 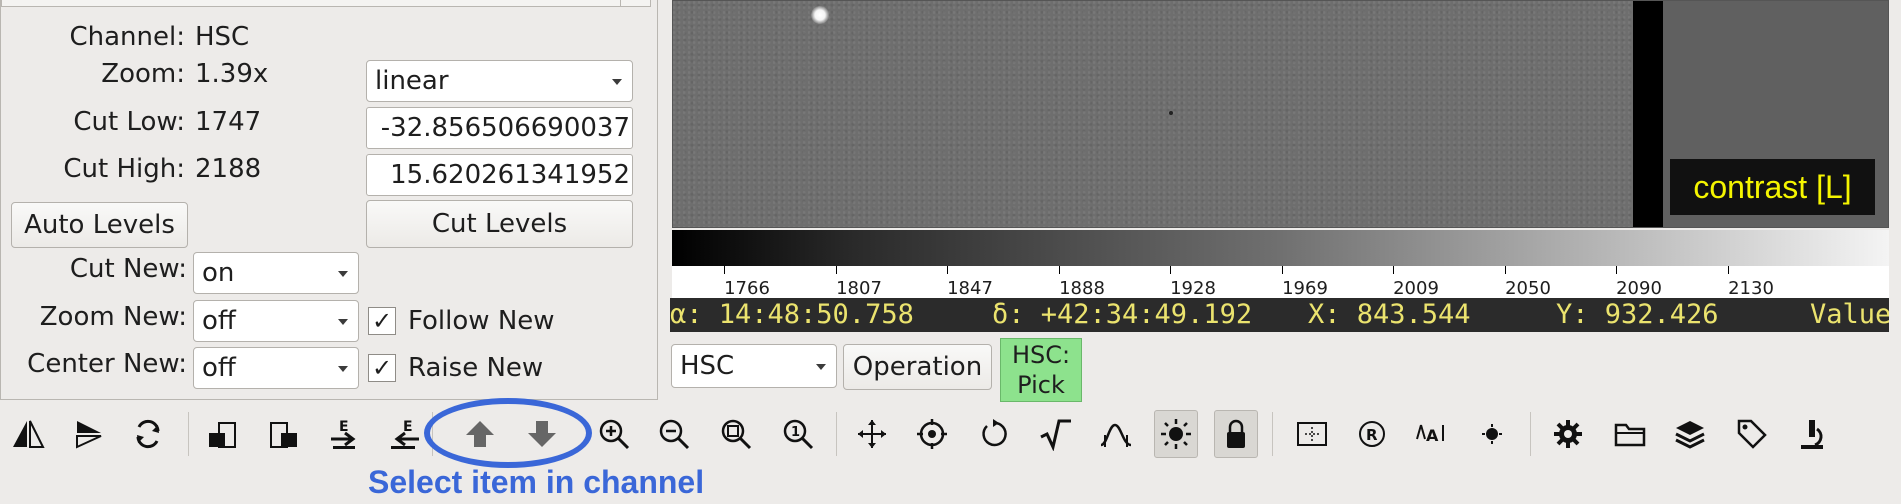 I want to click on auto-cut-icon: A, so click(x=1432, y=434).